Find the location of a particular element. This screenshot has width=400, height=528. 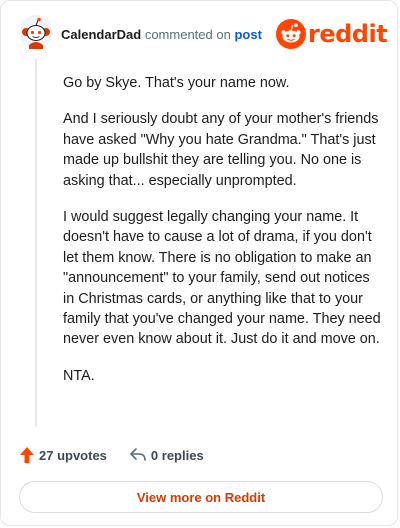

comment-footer: 27 upvotes 0 replies is located at coordinates (111, 455).